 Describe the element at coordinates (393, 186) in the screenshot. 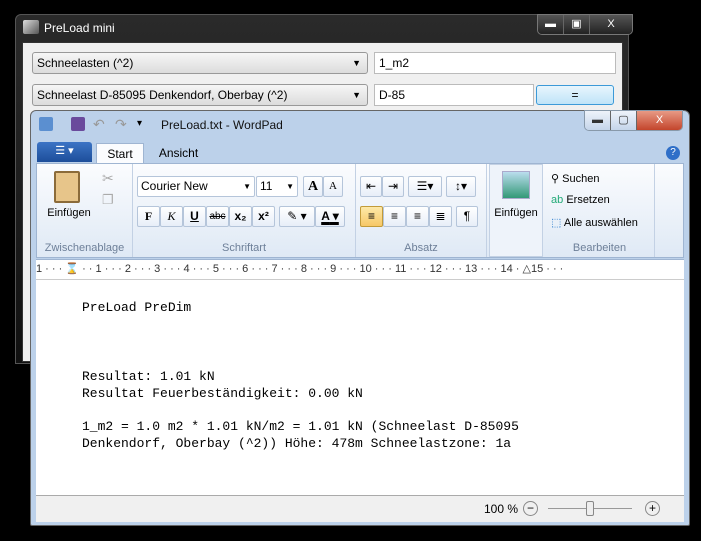

I see `increase-indent-icon: ⇥` at that location.